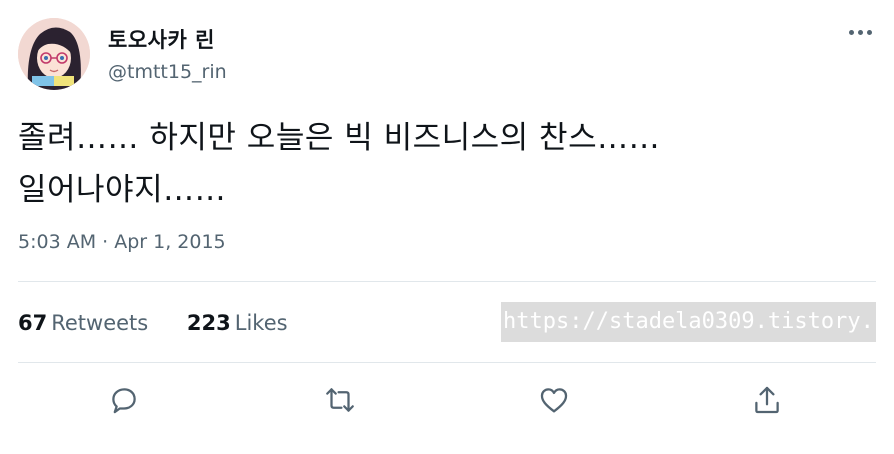  I want to click on divider-top, so click(447, 281).